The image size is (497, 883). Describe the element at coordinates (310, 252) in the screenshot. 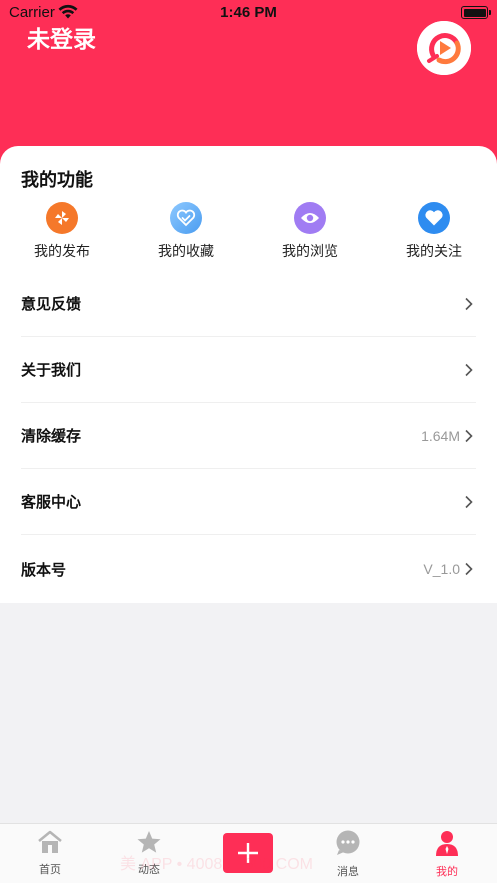

I see `my-browsing-label: 我的浏览` at that location.